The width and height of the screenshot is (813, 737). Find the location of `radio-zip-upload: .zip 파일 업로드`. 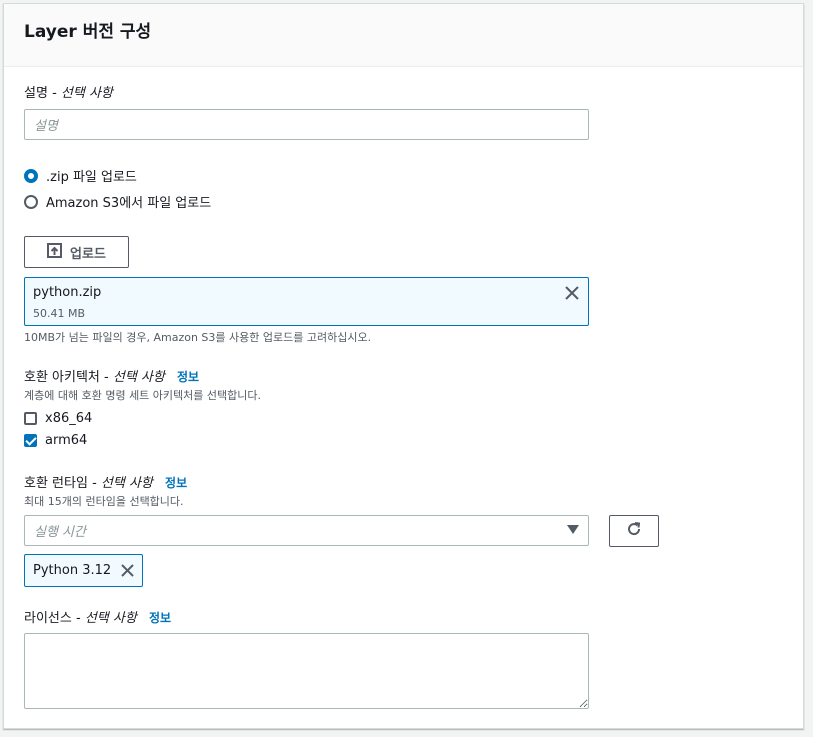

radio-zip-upload: .zip 파일 업로드 is located at coordinates (80, 175).